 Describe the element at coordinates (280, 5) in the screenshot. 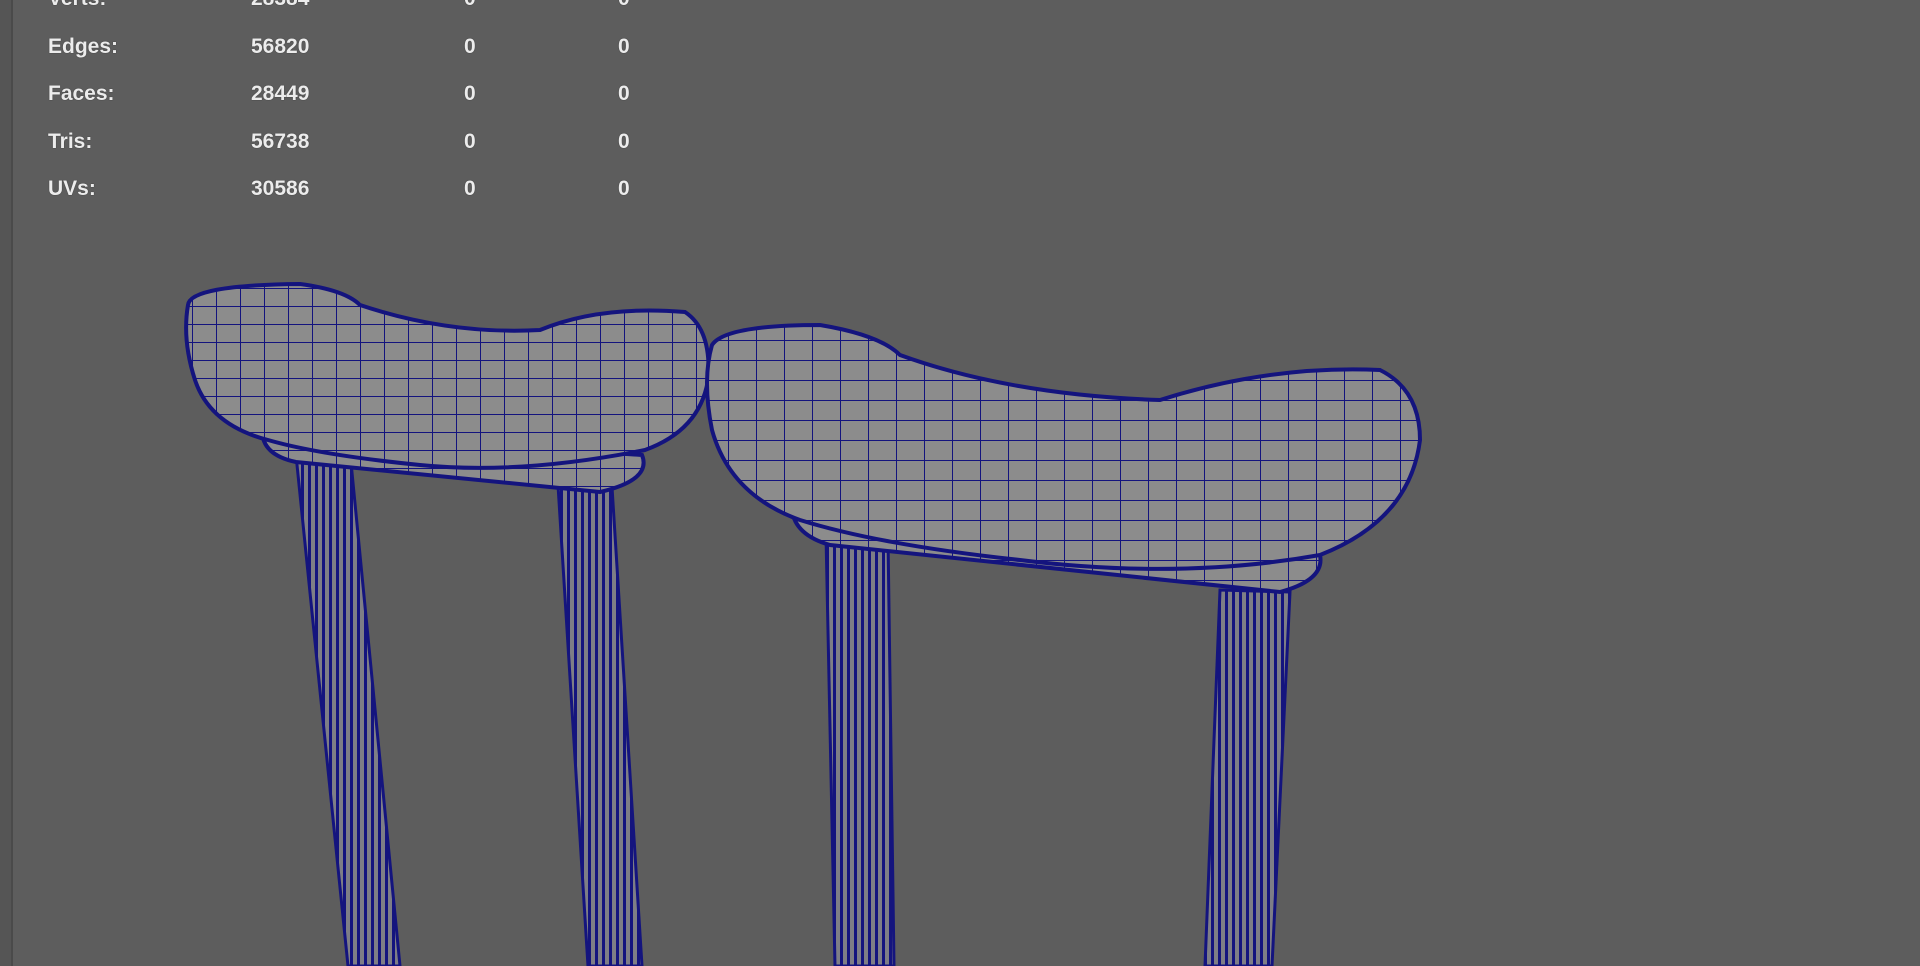

I see `hud-total-value: 28384` at that location.